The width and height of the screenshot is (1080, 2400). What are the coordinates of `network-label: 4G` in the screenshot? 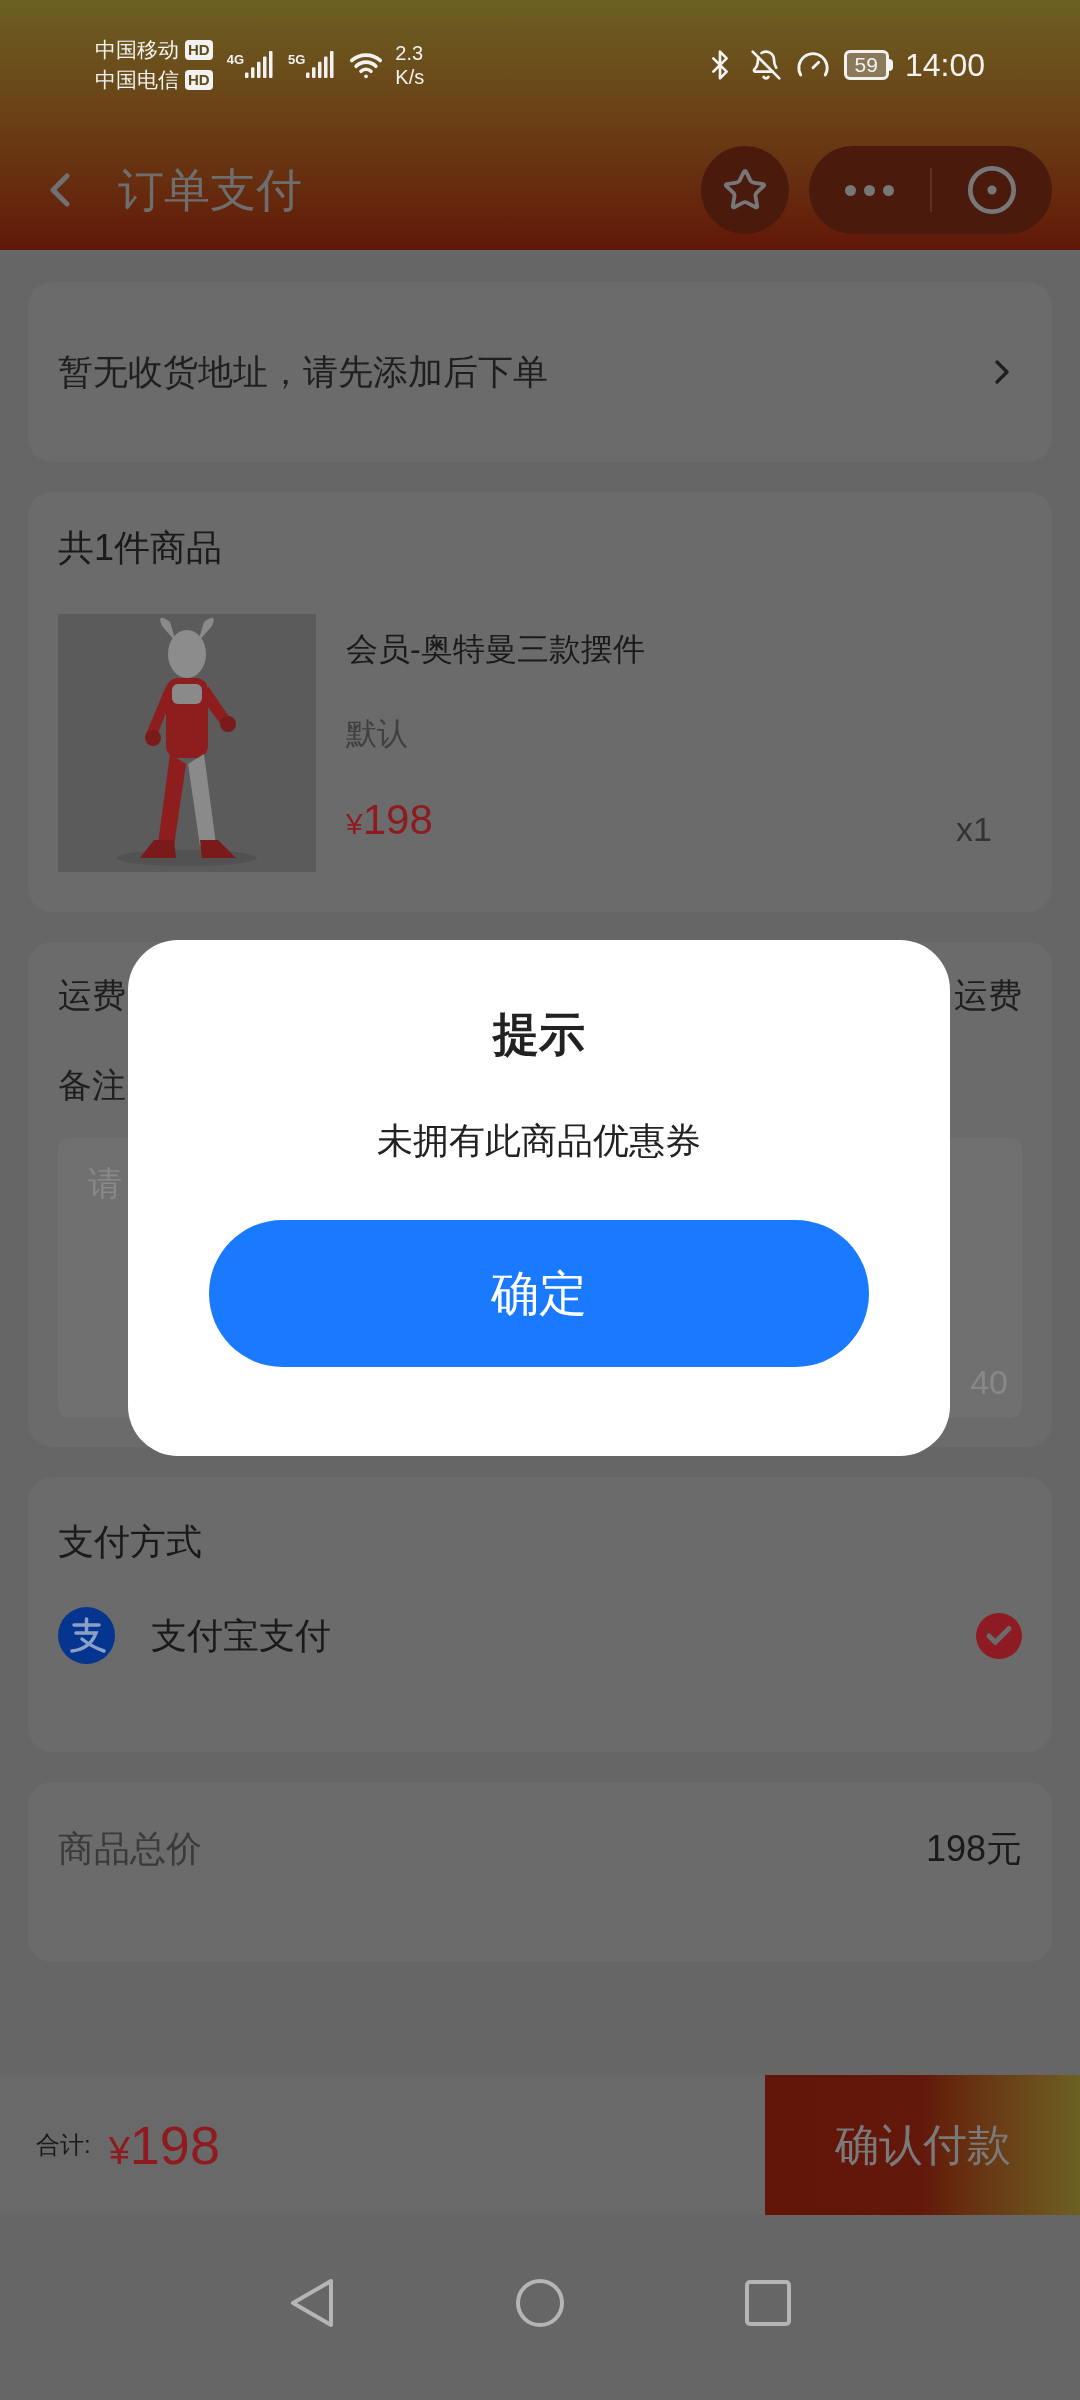 It's located at (235, 60).